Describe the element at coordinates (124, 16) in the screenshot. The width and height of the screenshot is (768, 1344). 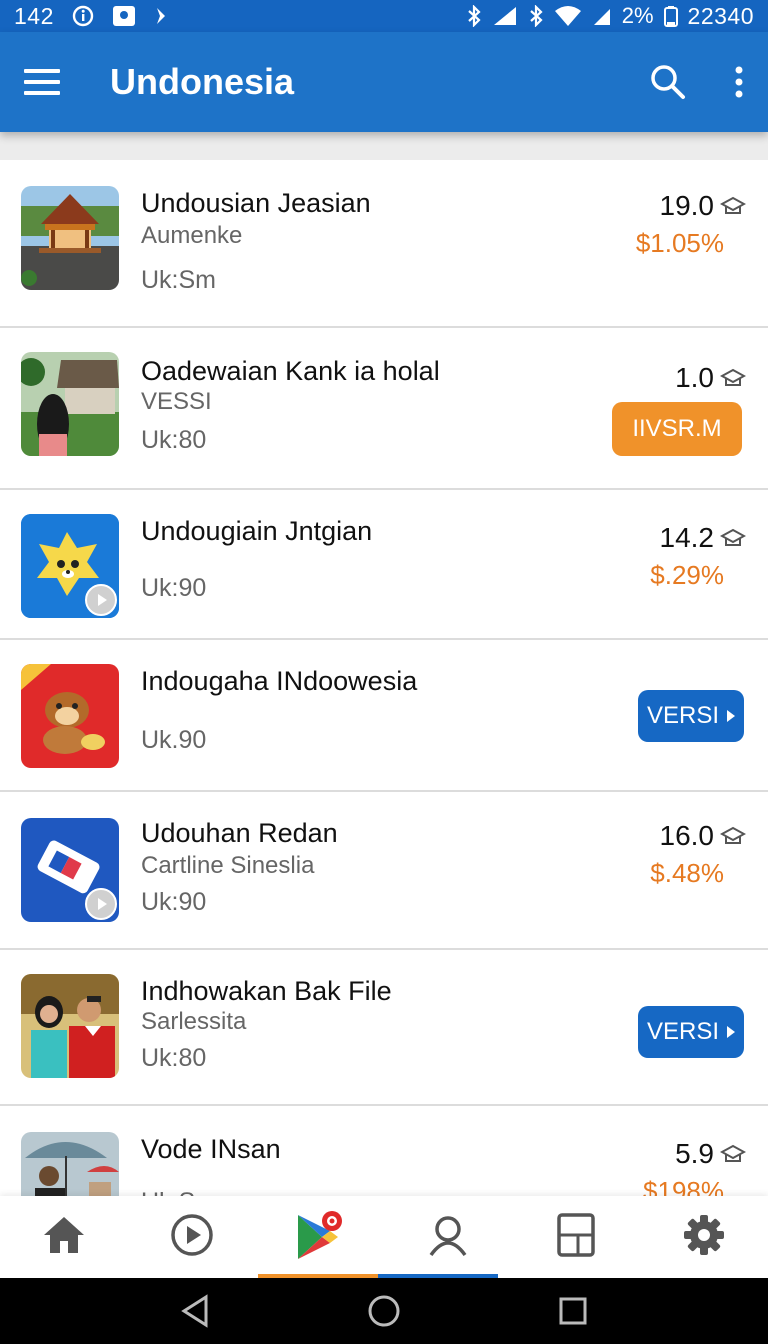
I see `photo-icon` at that location.